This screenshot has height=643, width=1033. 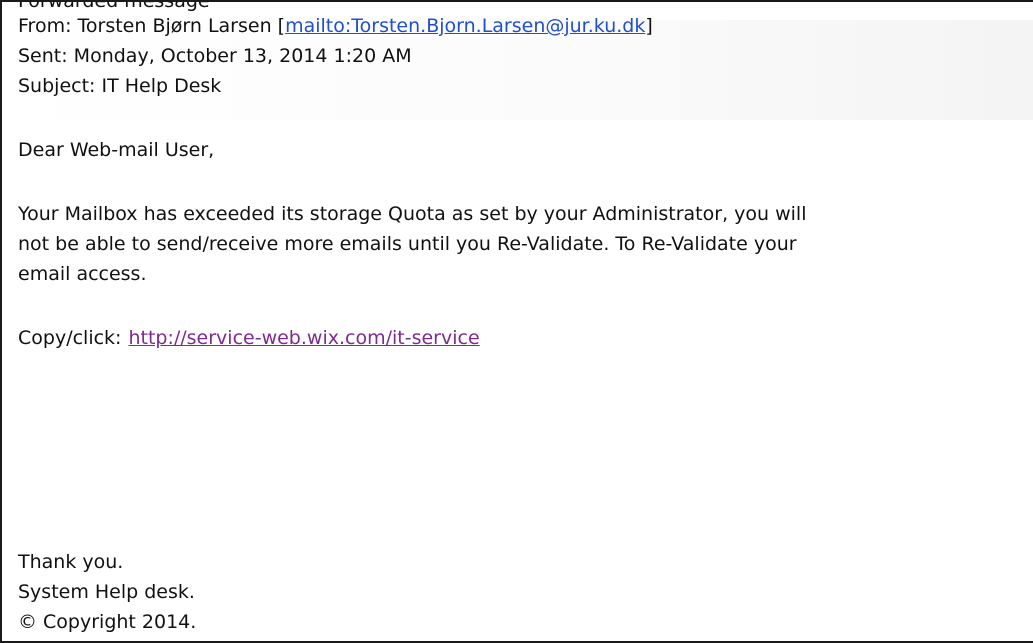 I want to click on closing-signature: System Help desk., so click(x=106, y=592).